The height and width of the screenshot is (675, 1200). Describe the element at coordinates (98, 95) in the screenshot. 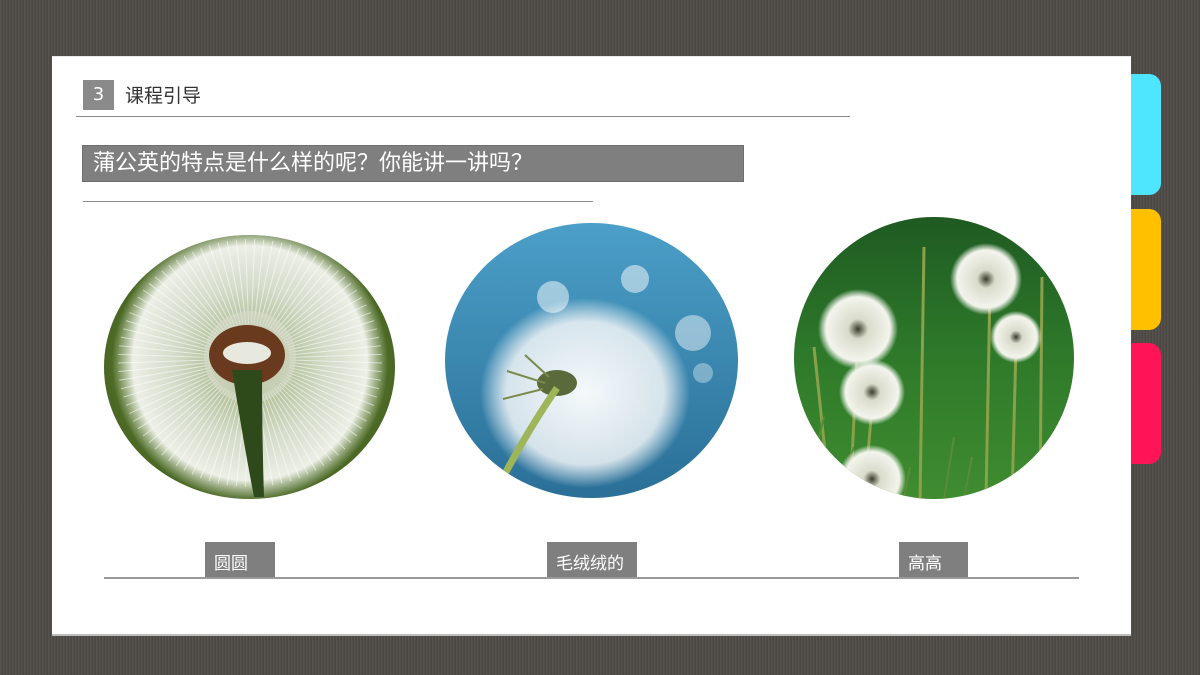

I see `section-number: 3` at that location.